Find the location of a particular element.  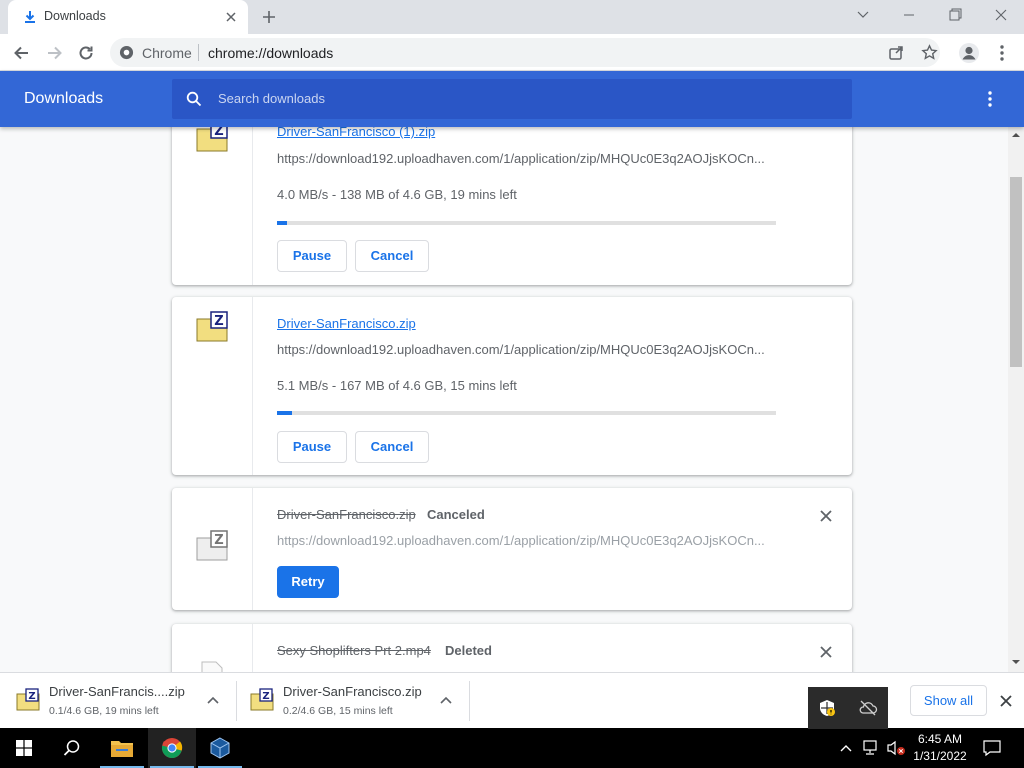

downloads-header: Downloads Search downloads is located at coordinates (512, 99).